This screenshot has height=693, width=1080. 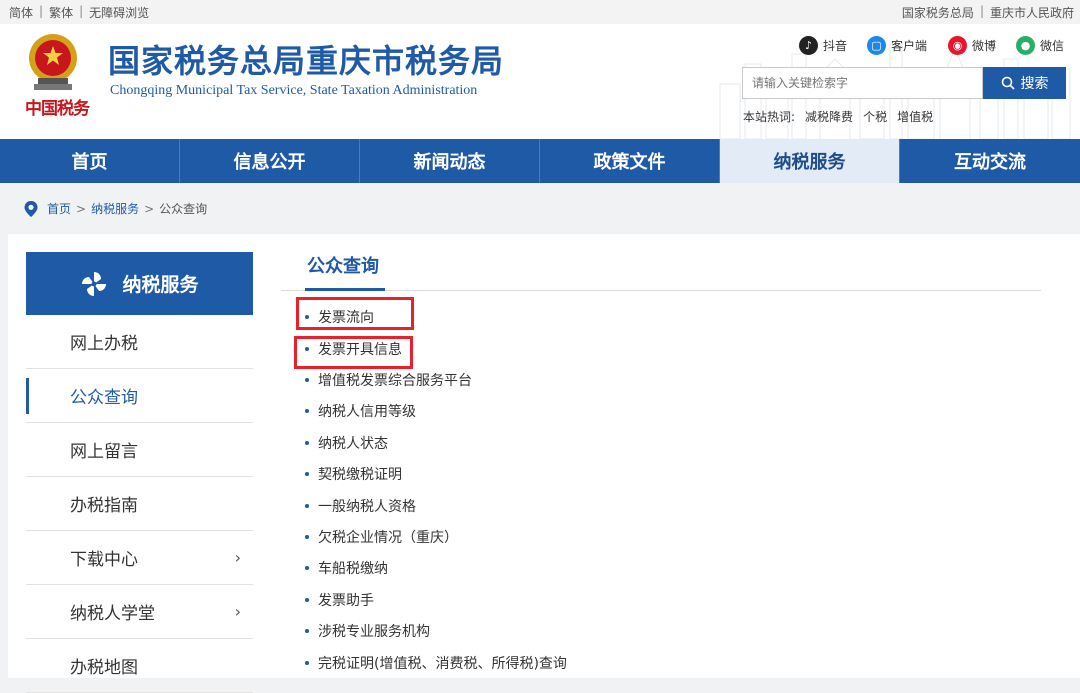 I want to click on highlight-box-invoice-issuance, so click(x=353, y=352).